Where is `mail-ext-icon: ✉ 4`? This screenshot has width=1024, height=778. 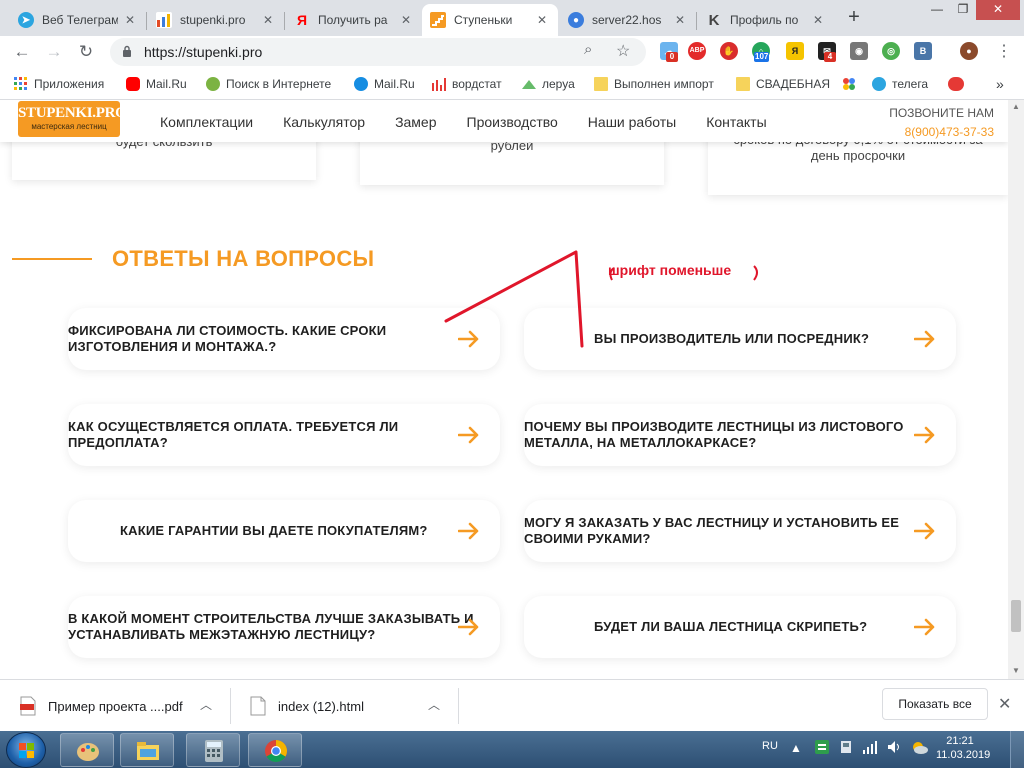
mail-ext-icon: ✉ 4 is located at coordinates (827, 52).